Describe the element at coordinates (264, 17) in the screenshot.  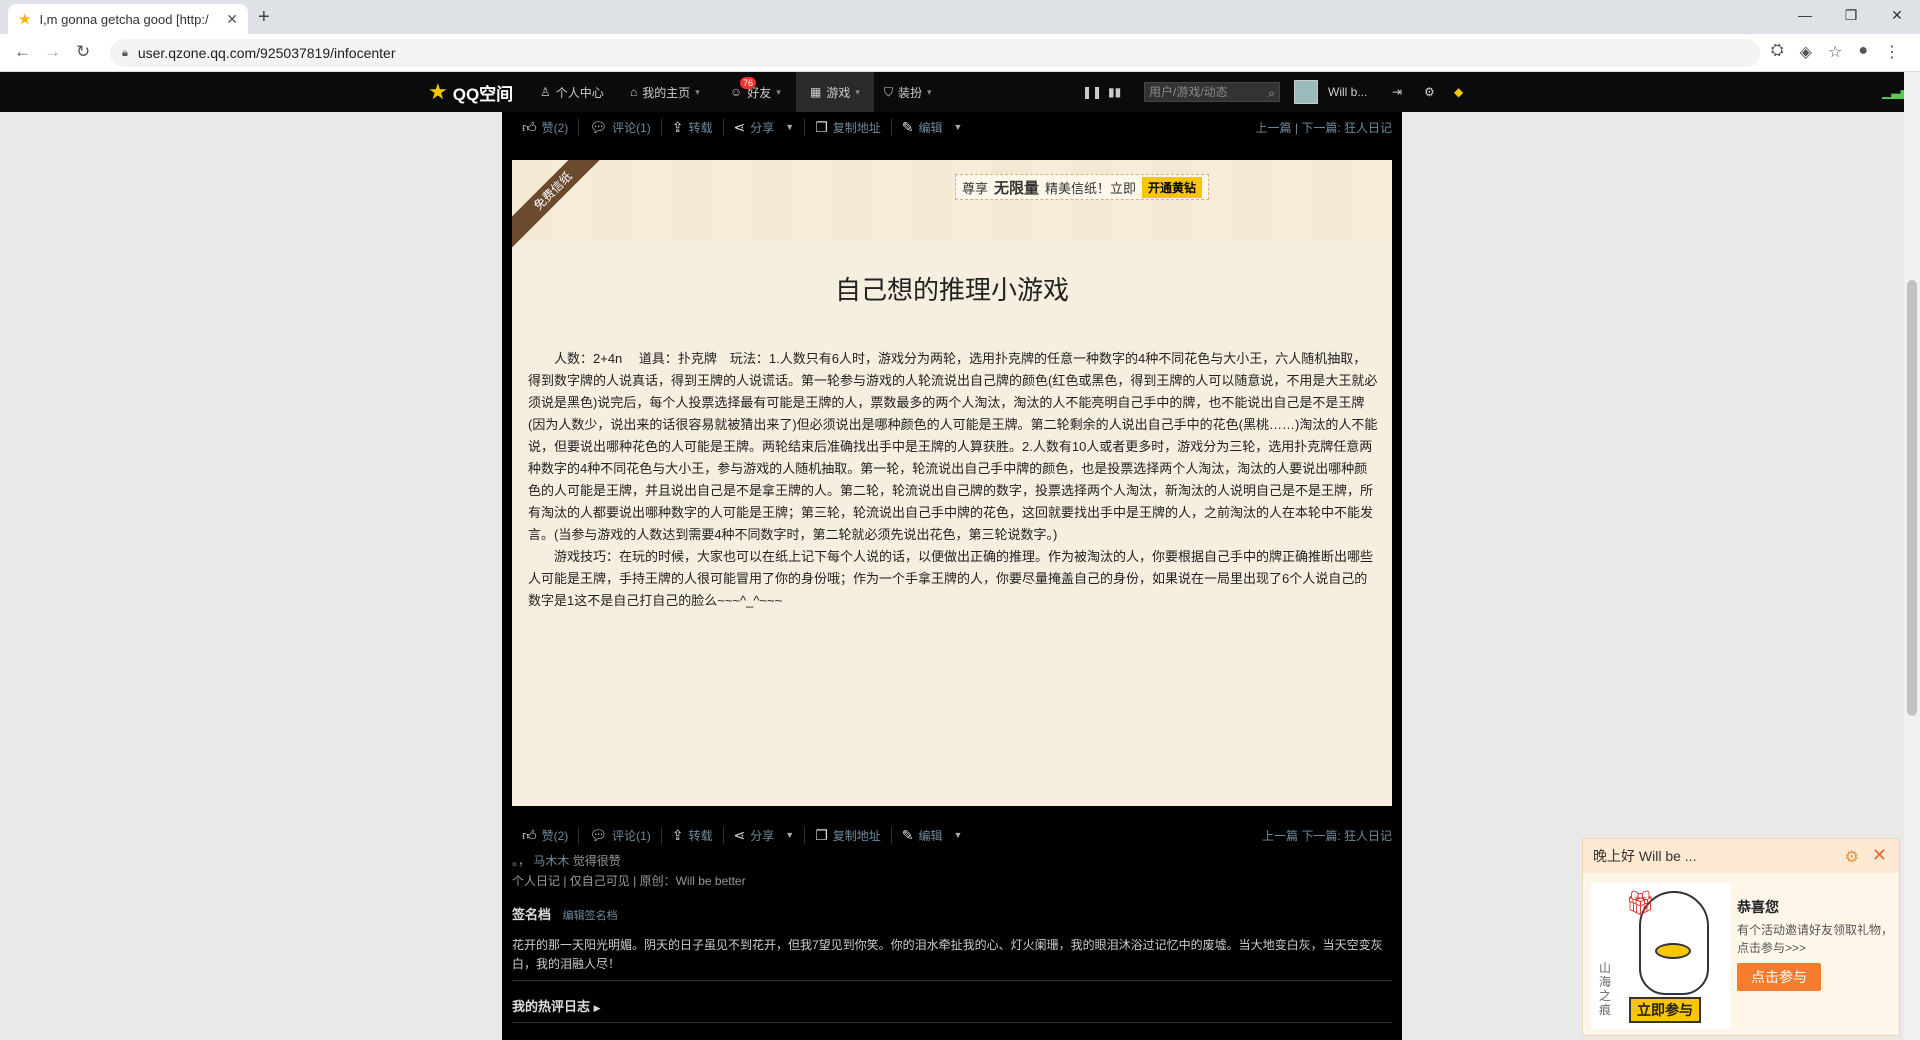
I see `new-tab-button: +` at that location.